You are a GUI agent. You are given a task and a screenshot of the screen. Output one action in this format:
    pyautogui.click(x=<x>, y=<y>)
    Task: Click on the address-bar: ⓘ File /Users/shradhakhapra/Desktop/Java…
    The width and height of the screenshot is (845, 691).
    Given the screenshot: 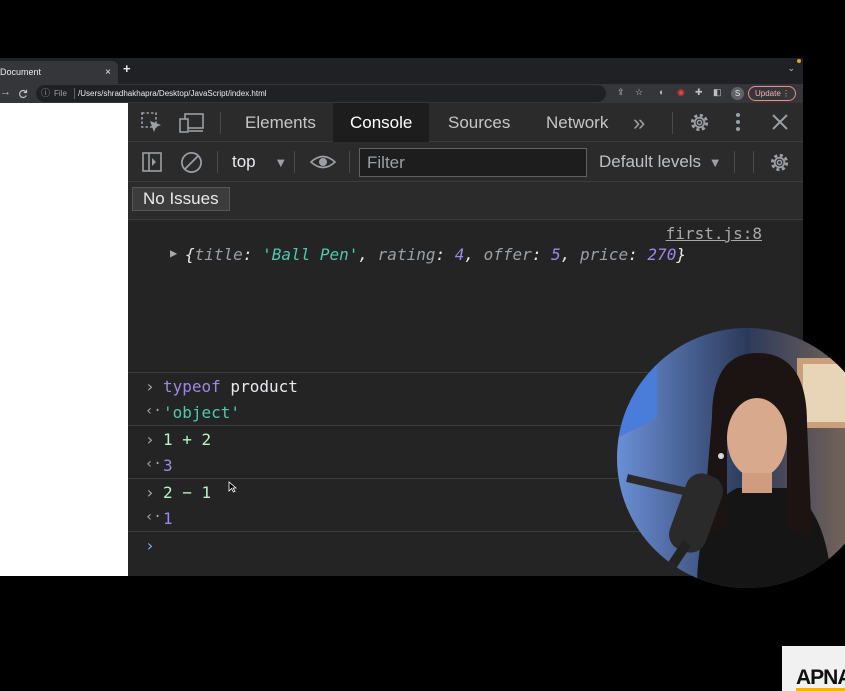 What is the action you would take?
    pyautogui.click(x=321, y=93)
    